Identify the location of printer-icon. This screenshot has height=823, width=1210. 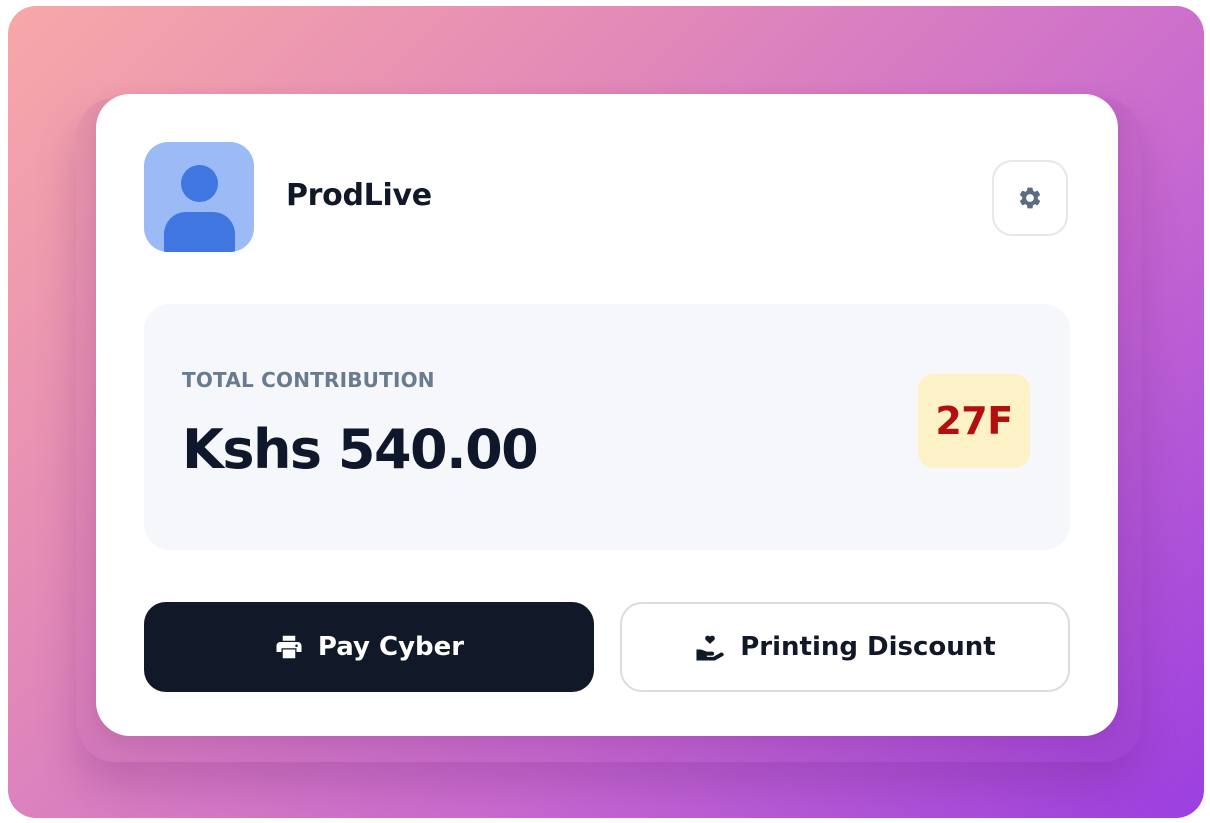
(289, 647).